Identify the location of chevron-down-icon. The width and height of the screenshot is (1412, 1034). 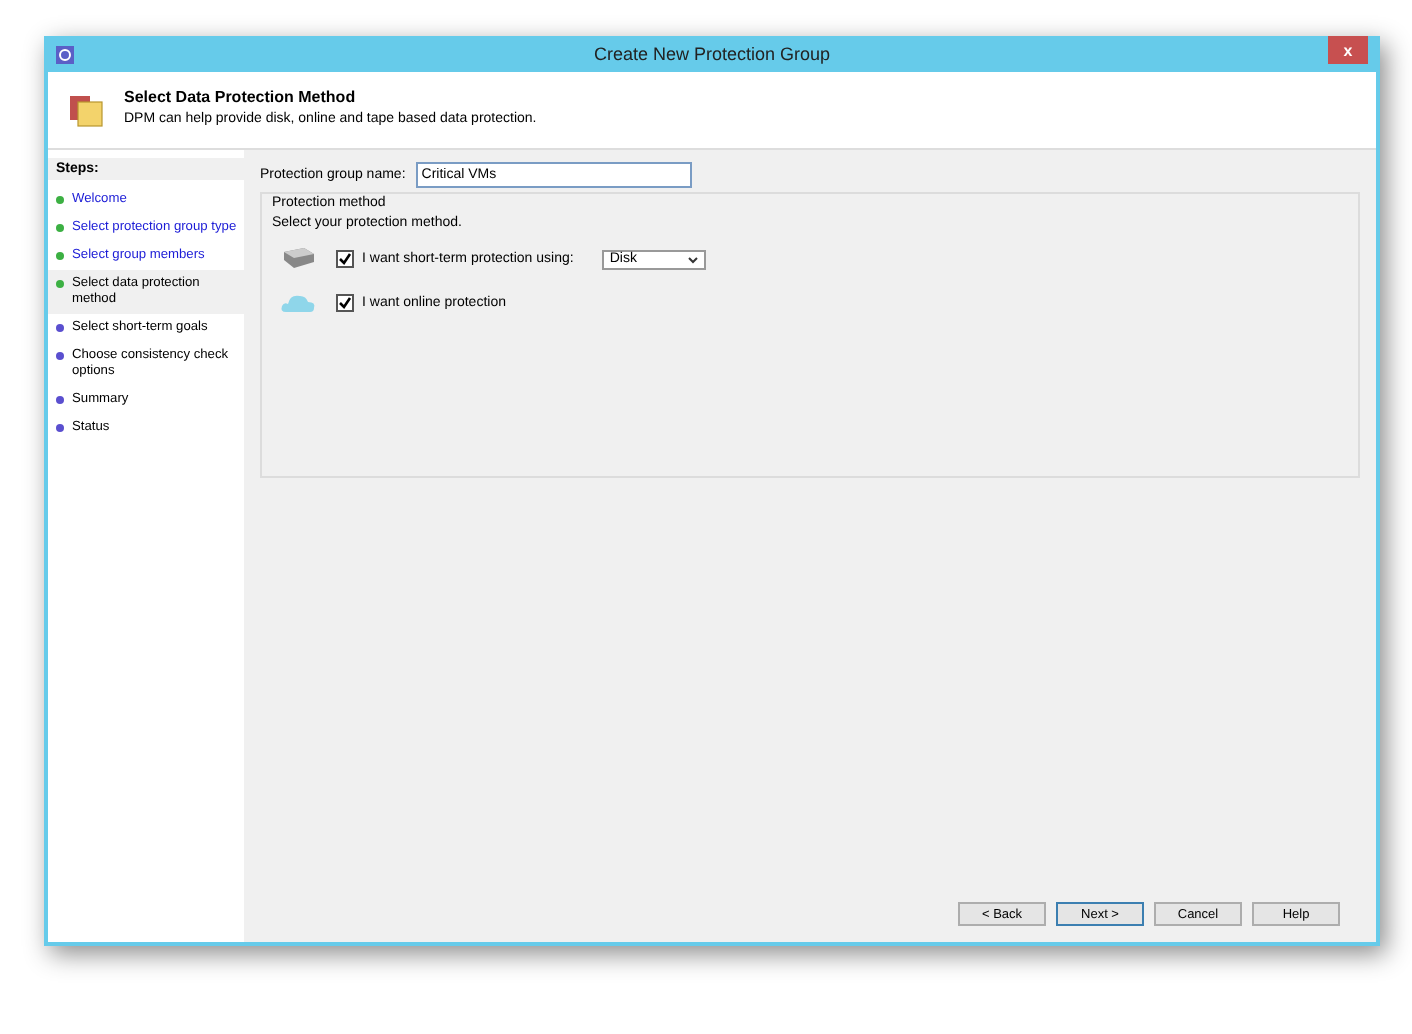
(692, 259).